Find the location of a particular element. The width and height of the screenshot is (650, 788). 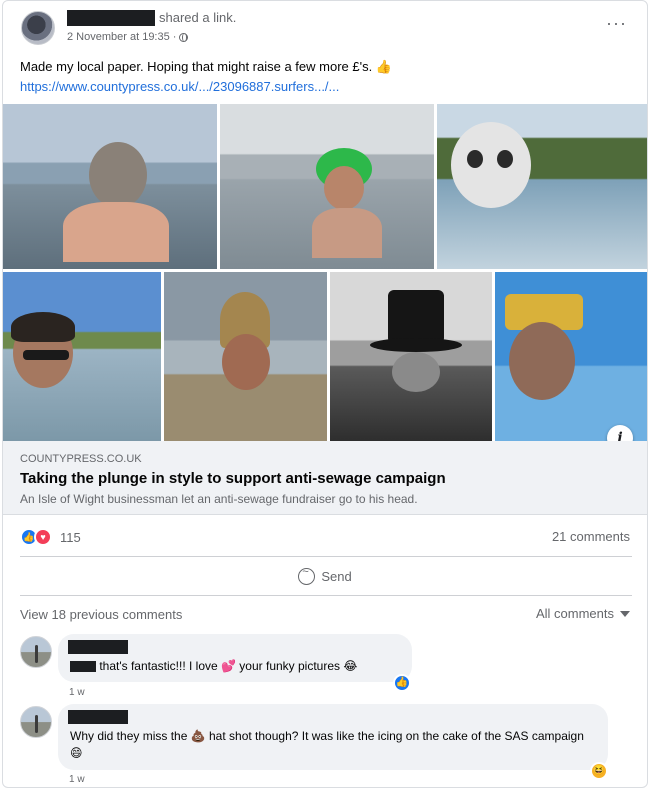

reaction-summary: 👍 ♥ 115 is located at coordinates (50, 537).